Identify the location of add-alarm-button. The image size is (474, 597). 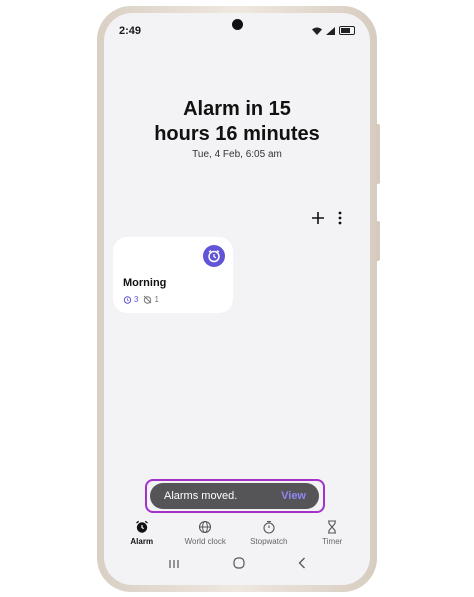
(318, 218).